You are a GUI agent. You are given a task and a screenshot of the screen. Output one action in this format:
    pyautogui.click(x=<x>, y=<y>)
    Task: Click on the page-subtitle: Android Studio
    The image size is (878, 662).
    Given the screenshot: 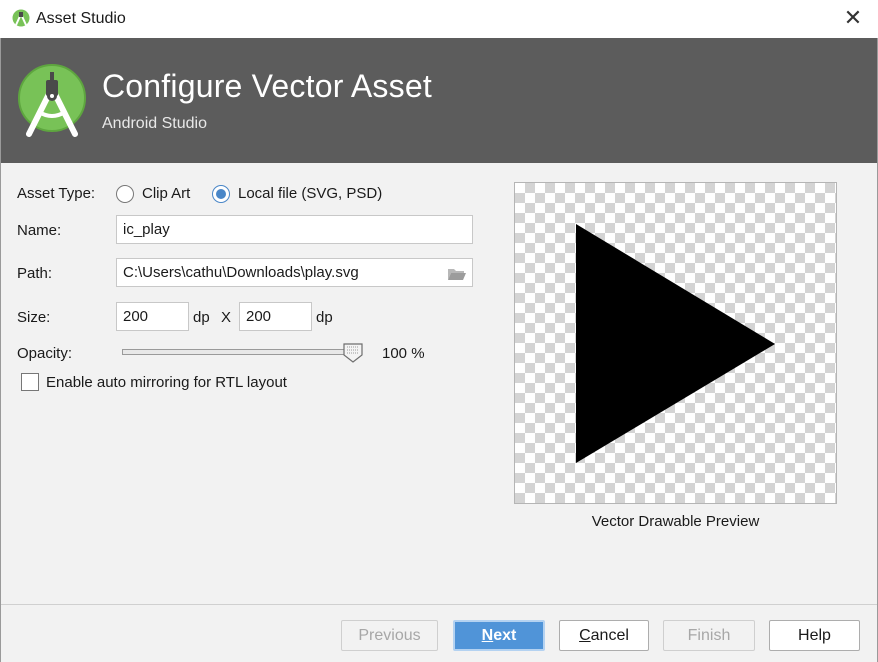 What is the action you would take?
    pyautogui.click(x=154, y=123)
    